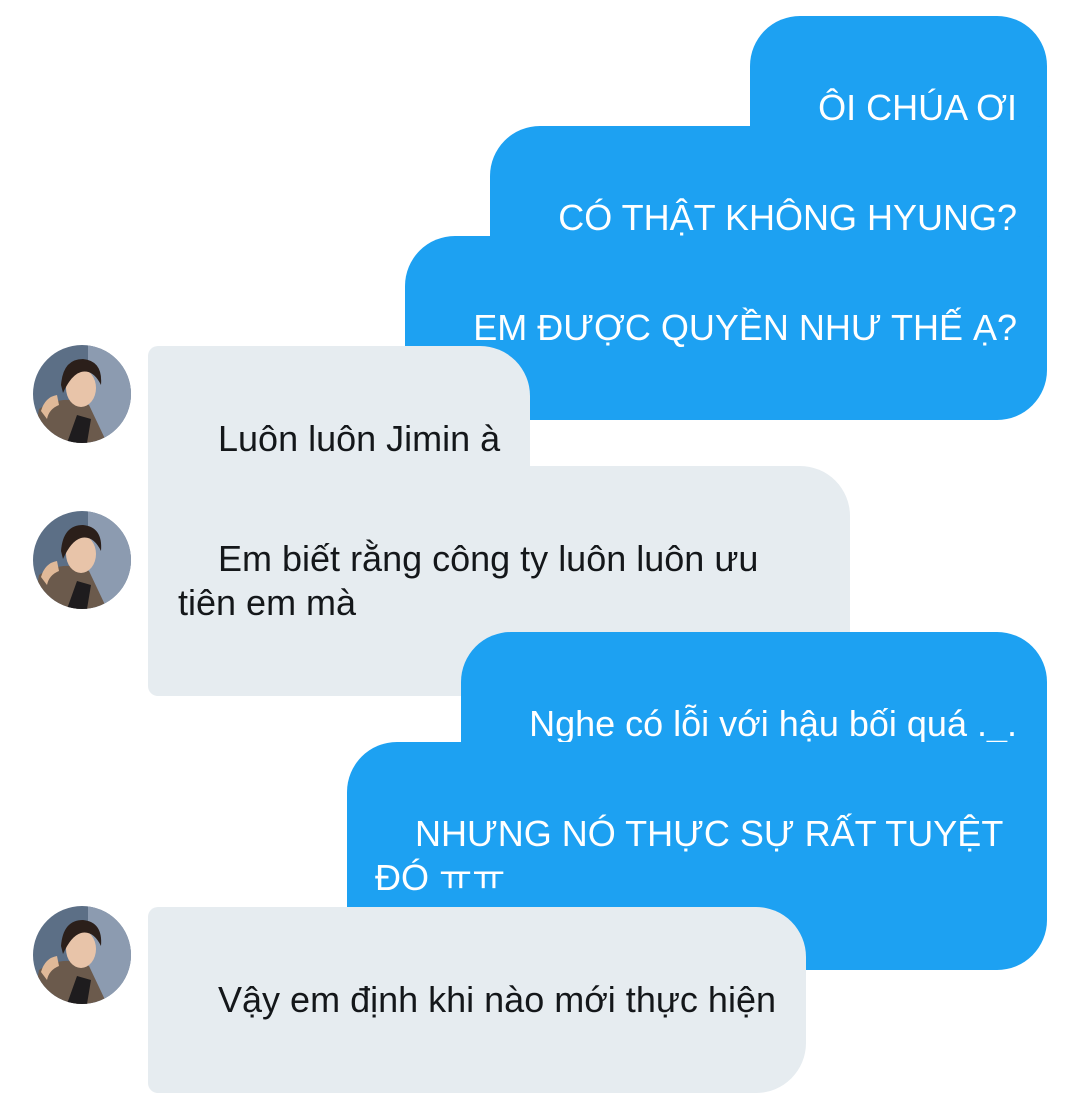  What do you see at coordinates (694, 855) in the screenshot?
I see `message-text: NHƯNG NÓ THỰC SỰ RẤT TUYỆT ĐÓ ㅠㅠ` at bounding box center [694, 855].